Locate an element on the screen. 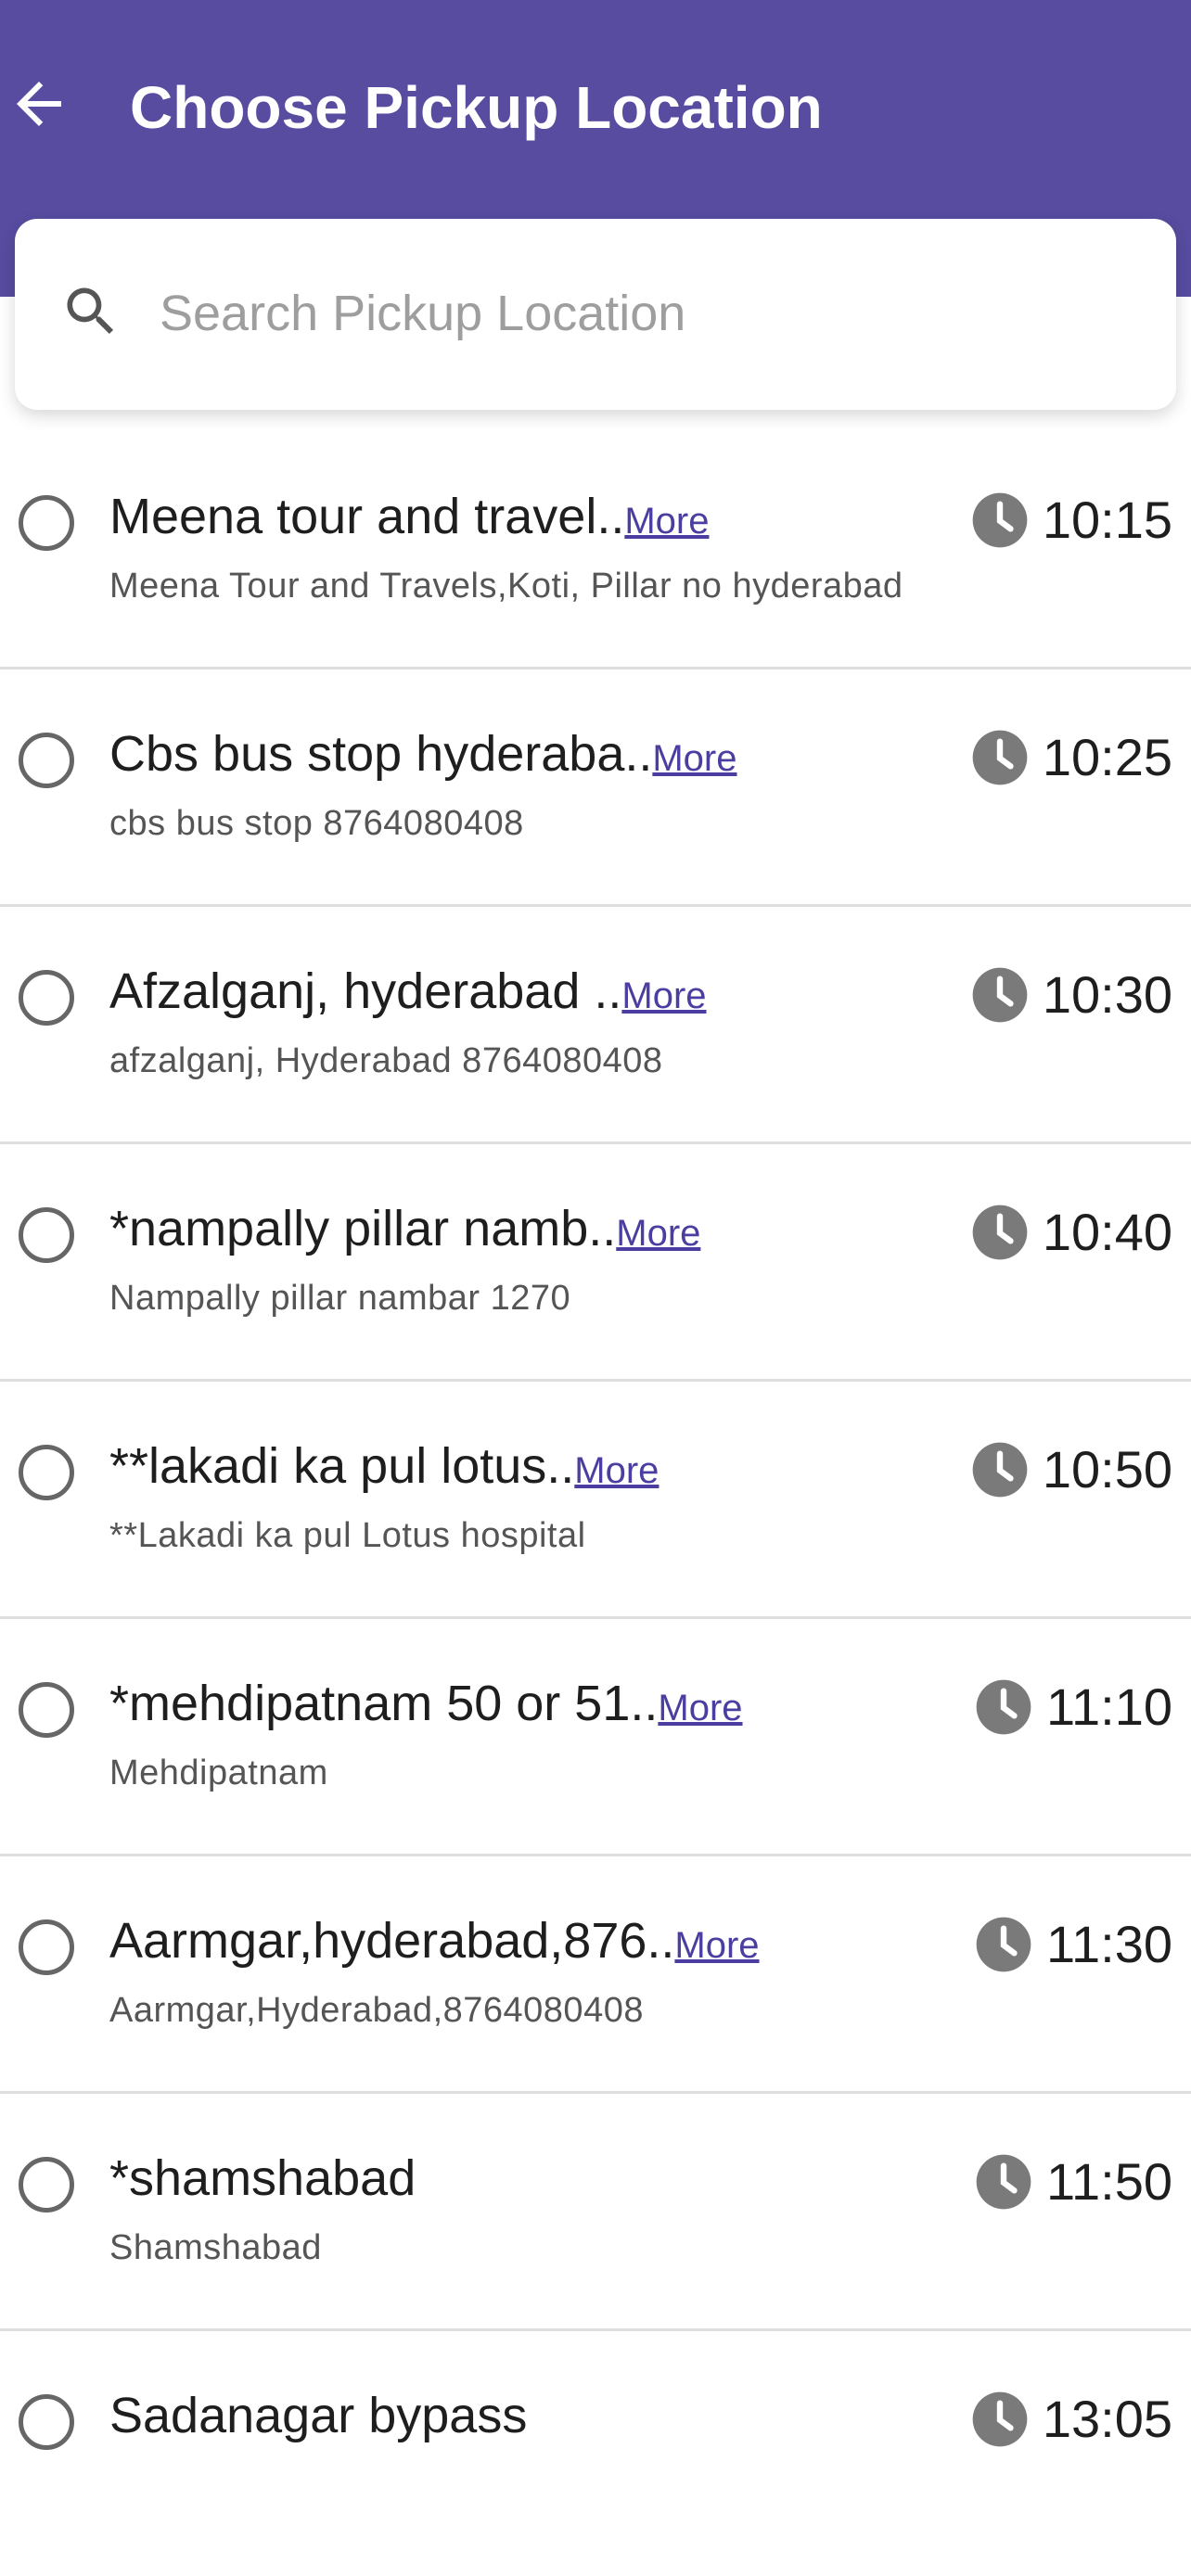 The width and height of the screenshot is (1191, 2576). pickup-time: 11:30 is located at coordinates (1073, 1944).